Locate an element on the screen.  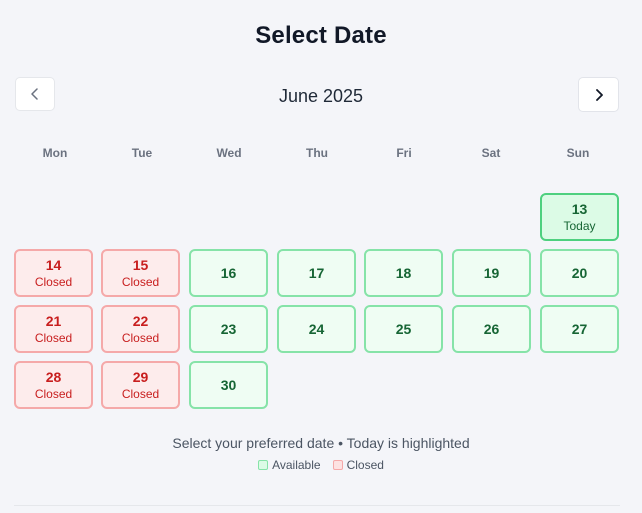
legend-label: Available is located at coordinates (296, 465).